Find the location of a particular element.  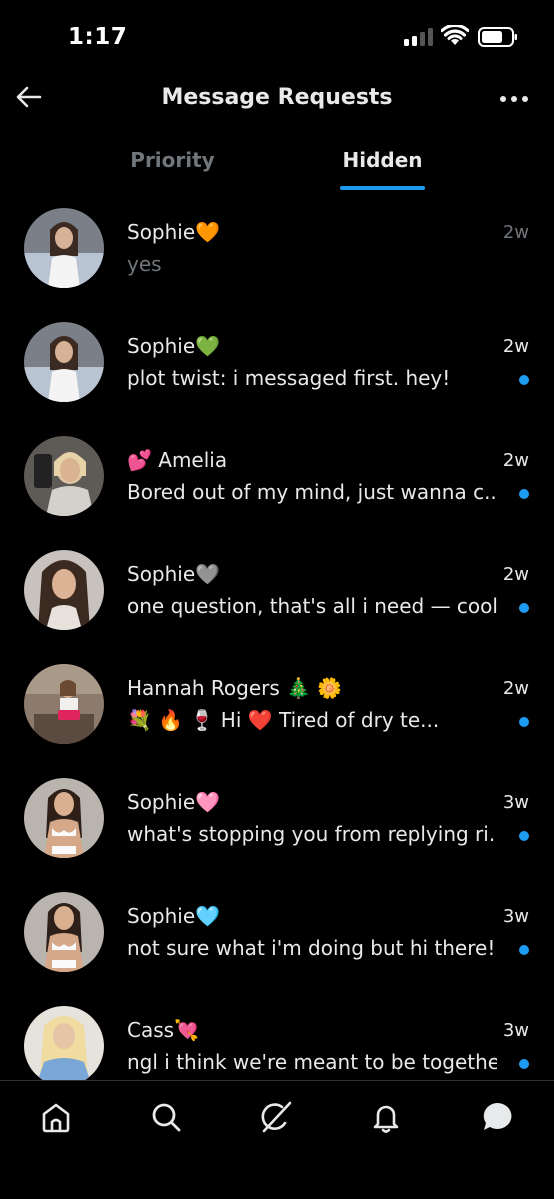

conversation-row: Sophie🧡 2w yes is located at coordinates (277, 255).